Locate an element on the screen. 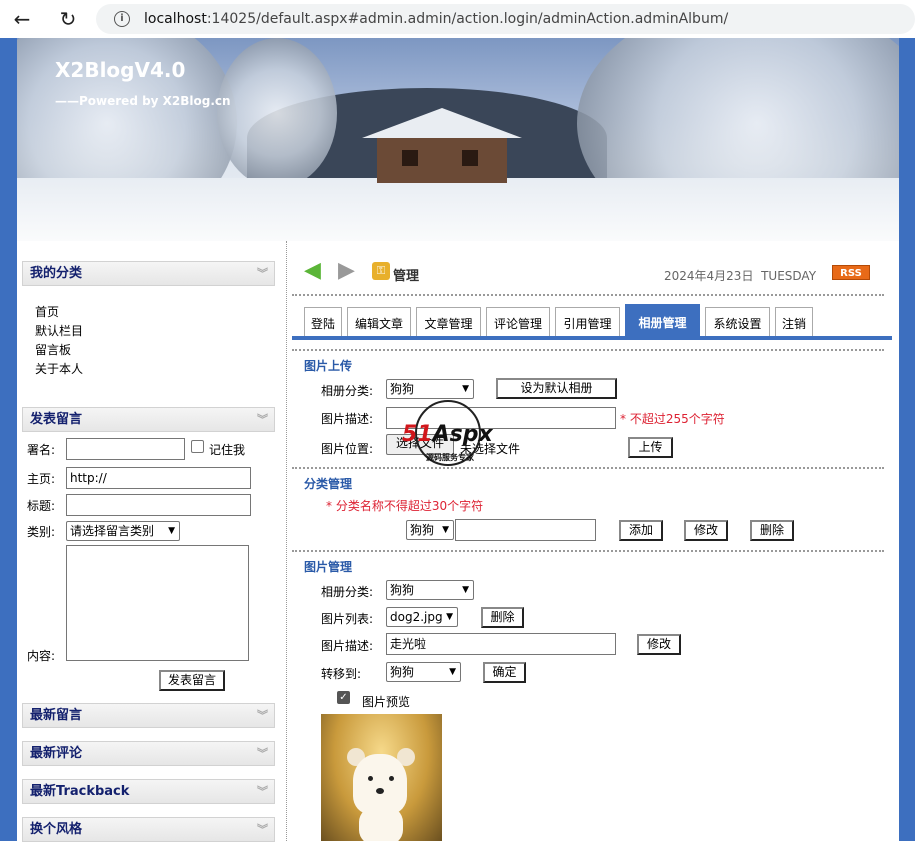  watermark-logo: 51Aspx 源码服务专家 is located at coordinates (448, 436).